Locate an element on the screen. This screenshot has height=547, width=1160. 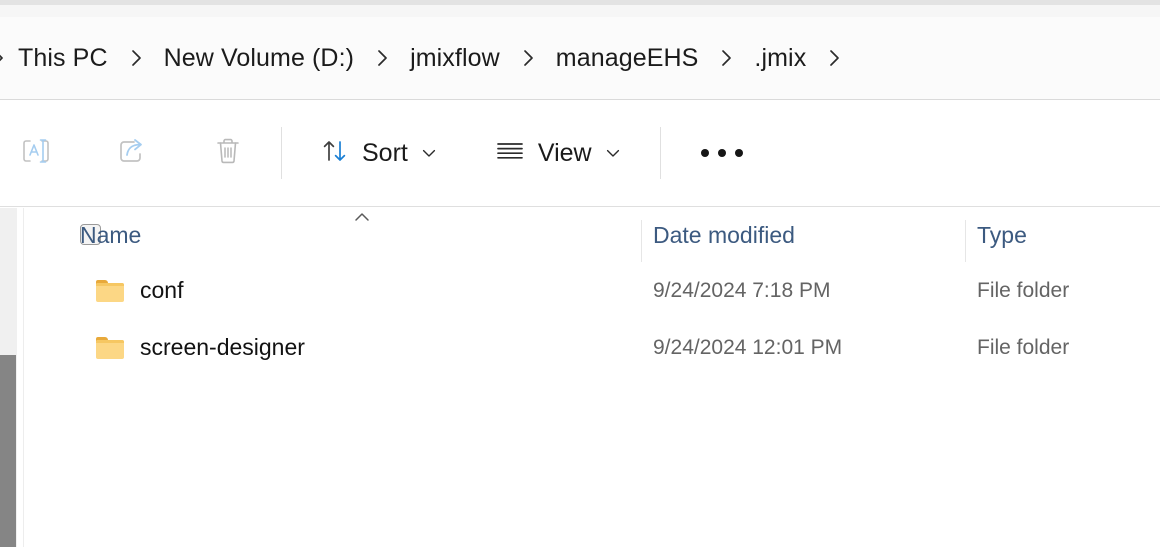
navigation-pane-scrollbar-thumb is located at coordinates (8, 451).